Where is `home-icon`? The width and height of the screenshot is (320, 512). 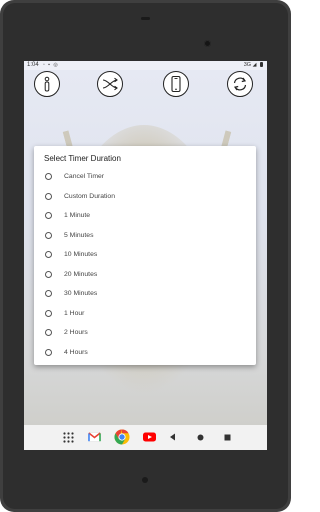
home-icon is located at coordinates (200, 437).